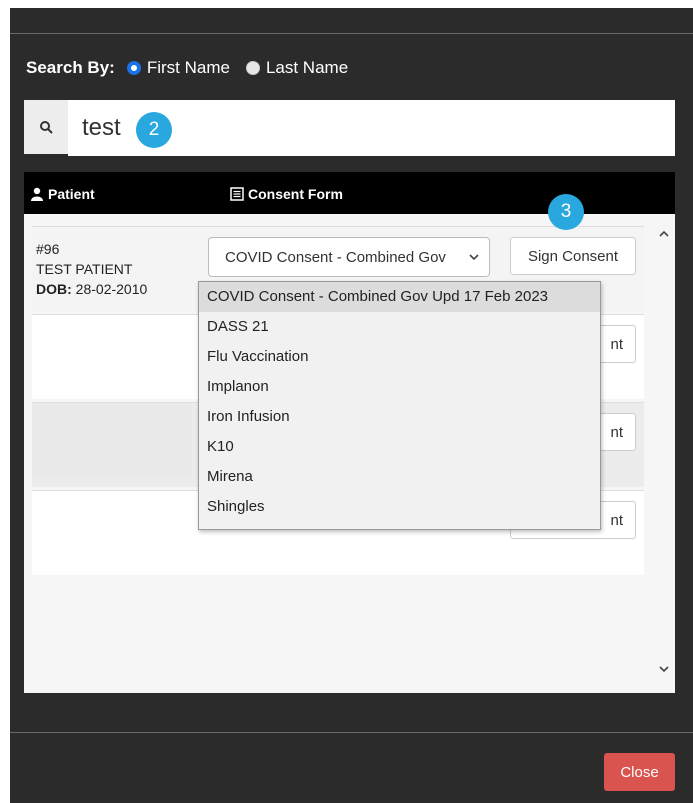 The image size is (693, 803). What do you see at coordinates (133, 68) in the screenshot?
I see `first-name-radio` at bounding box center [133, 68].